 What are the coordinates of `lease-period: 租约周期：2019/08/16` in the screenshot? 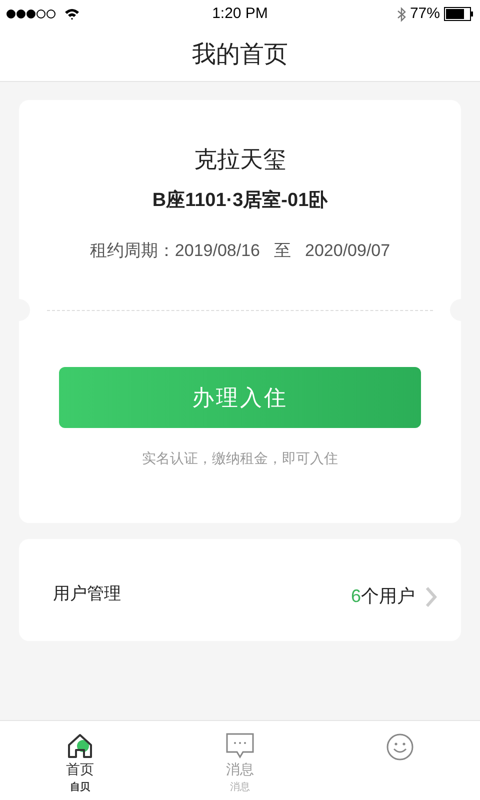 It's located at (175, 250).